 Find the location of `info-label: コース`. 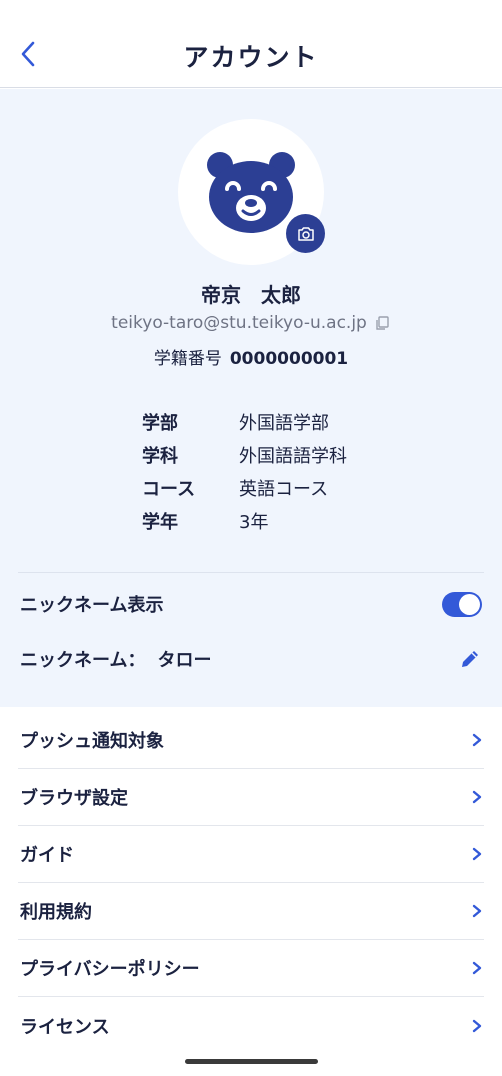

info-label: コース is located at coordinates (169, 489).